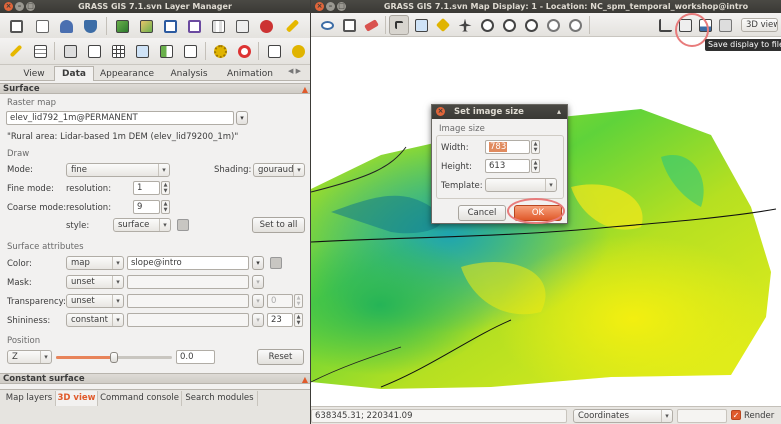  Describe the element at coordinates (250, 73) in the screenshot. I see `tab-animation: Animation` at that location.